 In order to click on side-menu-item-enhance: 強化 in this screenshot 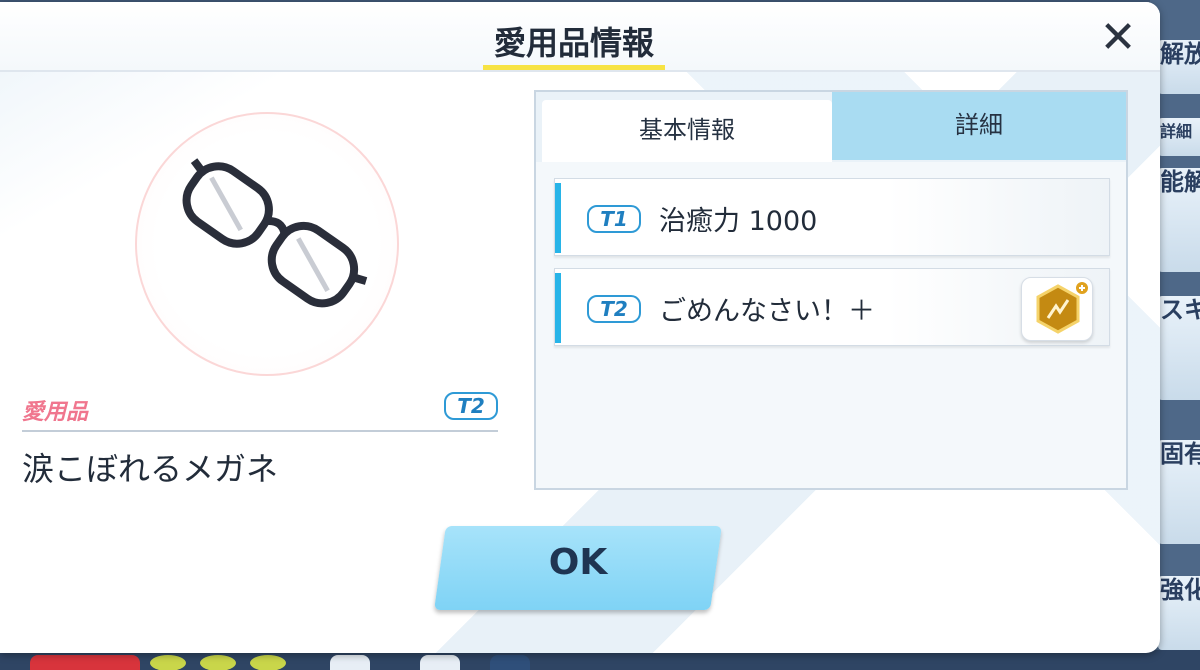, I will do `click(1179, 613)`.